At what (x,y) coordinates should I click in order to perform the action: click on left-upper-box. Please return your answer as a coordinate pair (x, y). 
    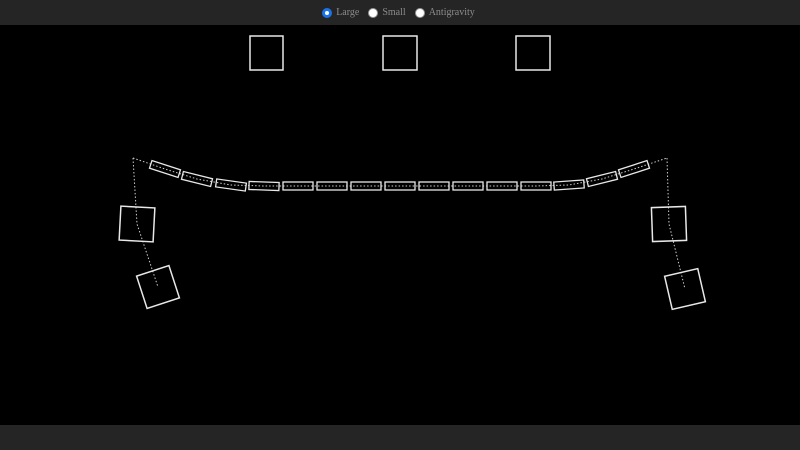
    Looking at the image, I should click on (137, 224).